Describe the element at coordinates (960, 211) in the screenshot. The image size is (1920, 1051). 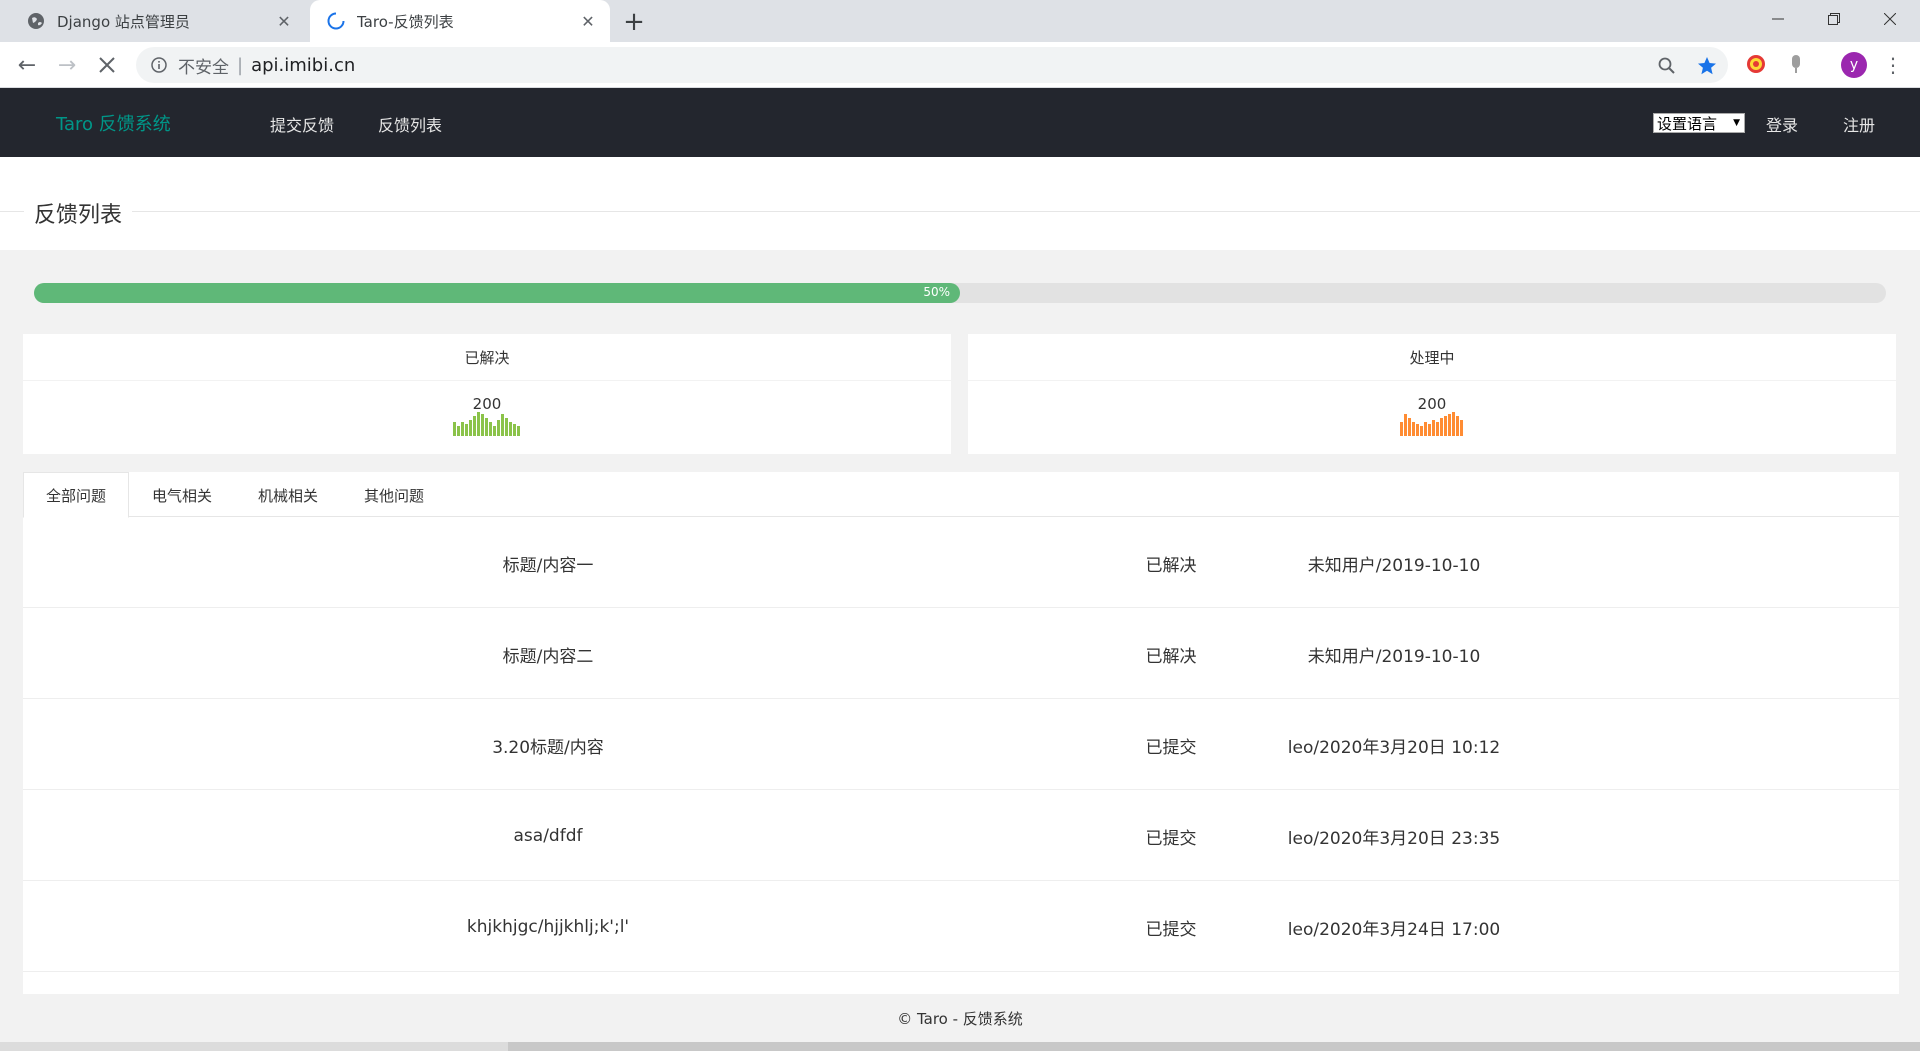
I see `divider` at that location.